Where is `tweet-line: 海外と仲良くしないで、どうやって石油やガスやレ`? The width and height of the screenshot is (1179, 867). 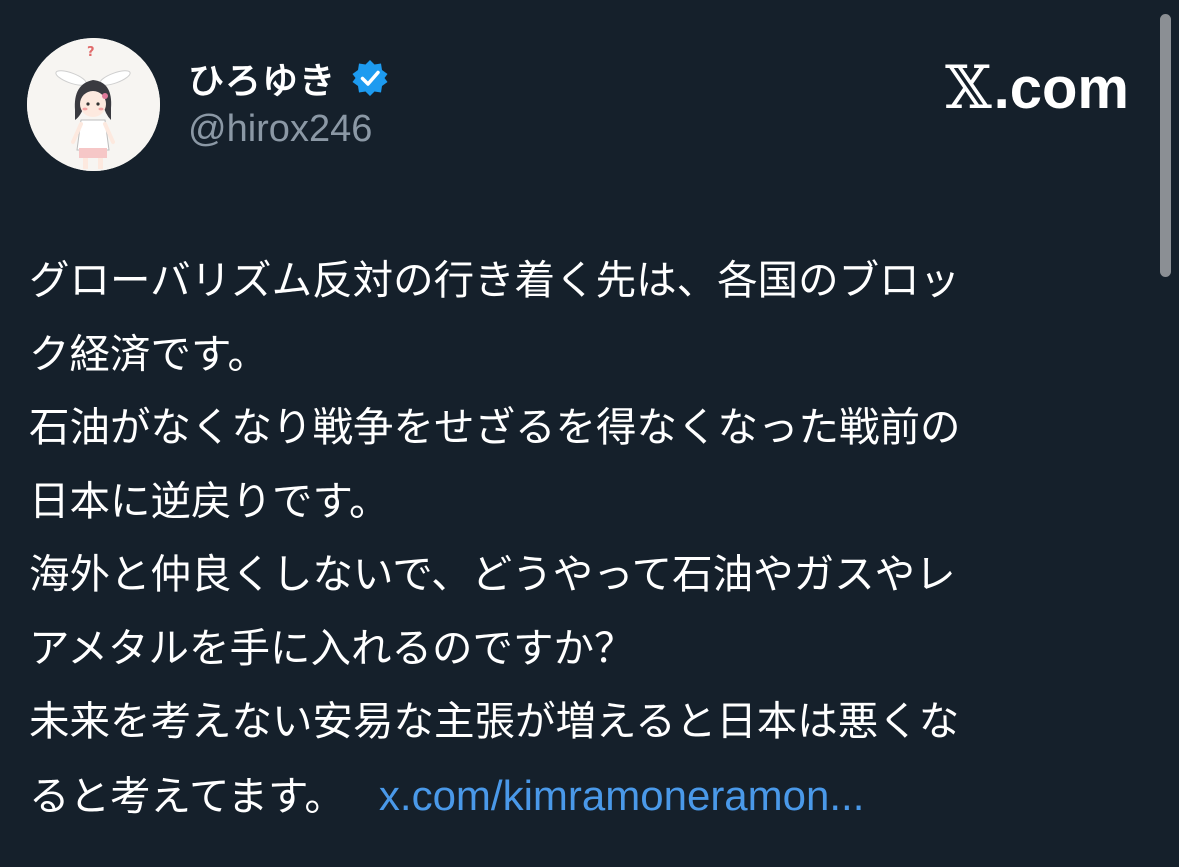 tweet-line: 海外と仲良くしないで、どうやって石油やガスやレ is located at coordinates (492, 574).